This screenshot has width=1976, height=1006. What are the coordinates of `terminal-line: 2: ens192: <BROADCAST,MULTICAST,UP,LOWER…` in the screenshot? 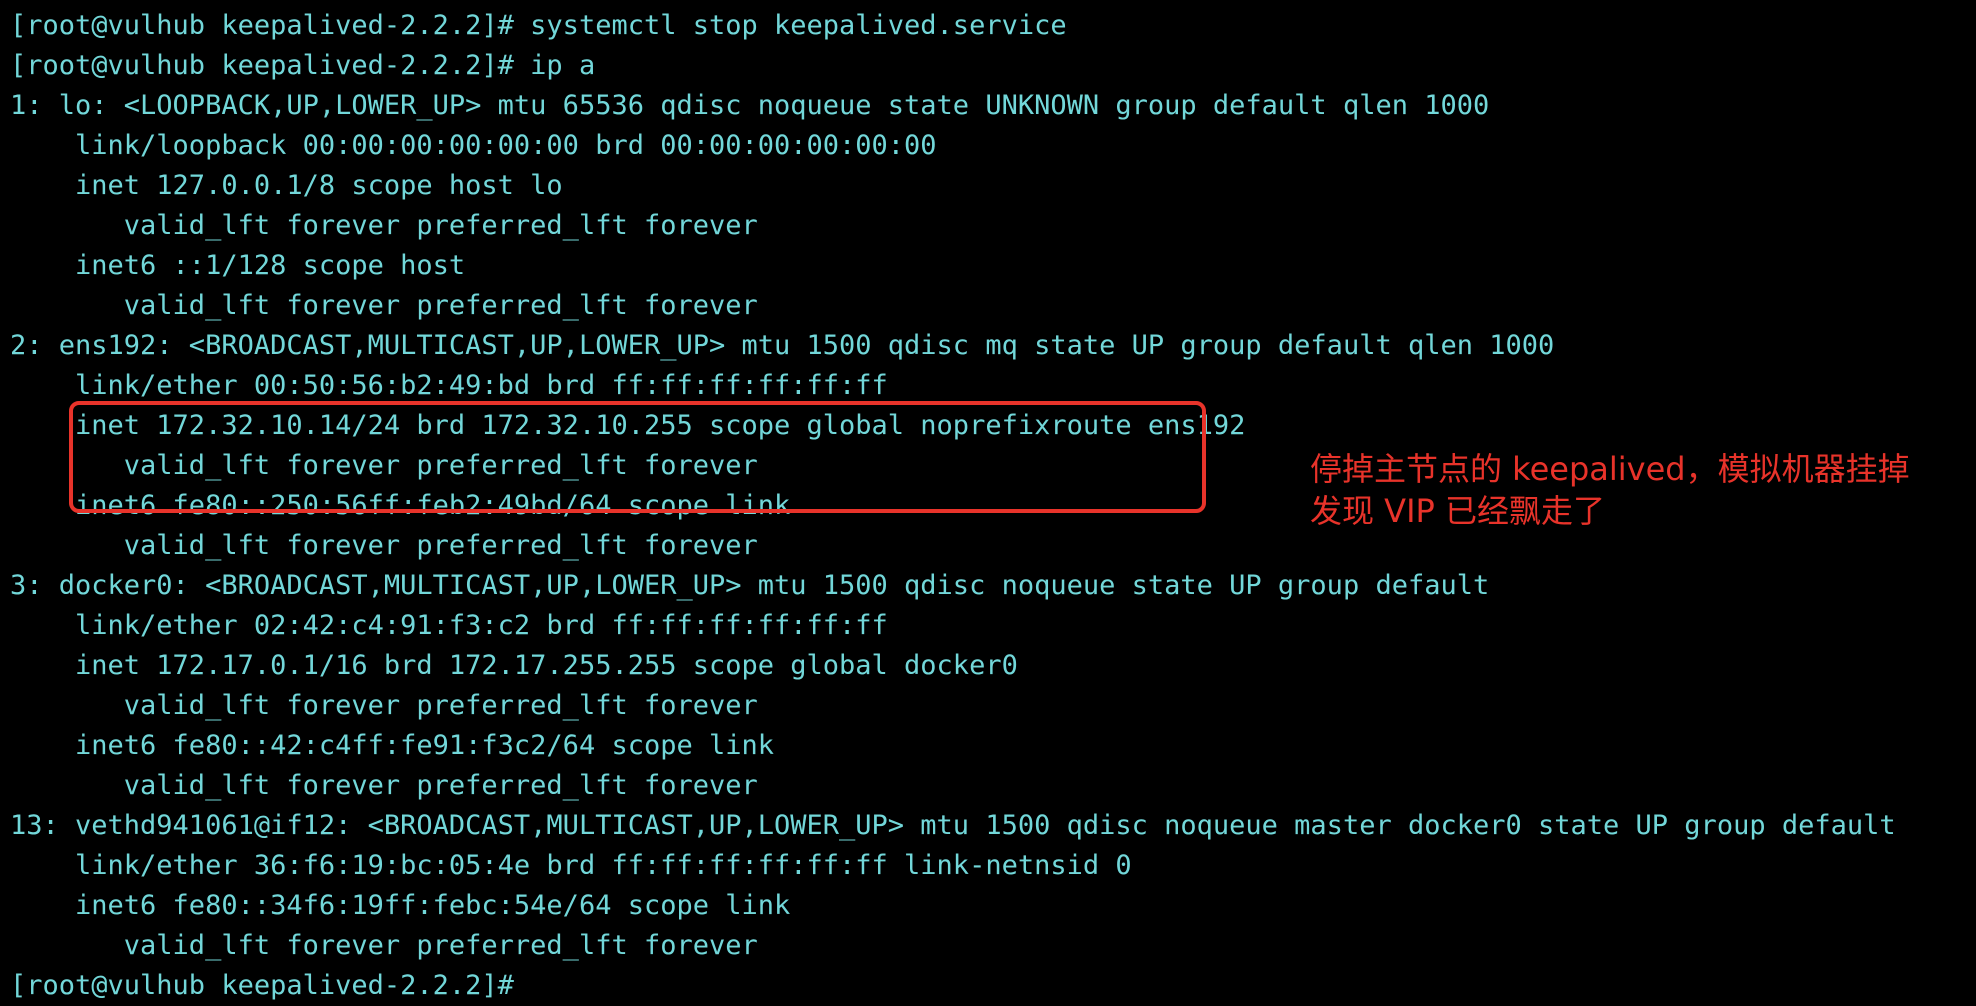 It's located at (782, 345).